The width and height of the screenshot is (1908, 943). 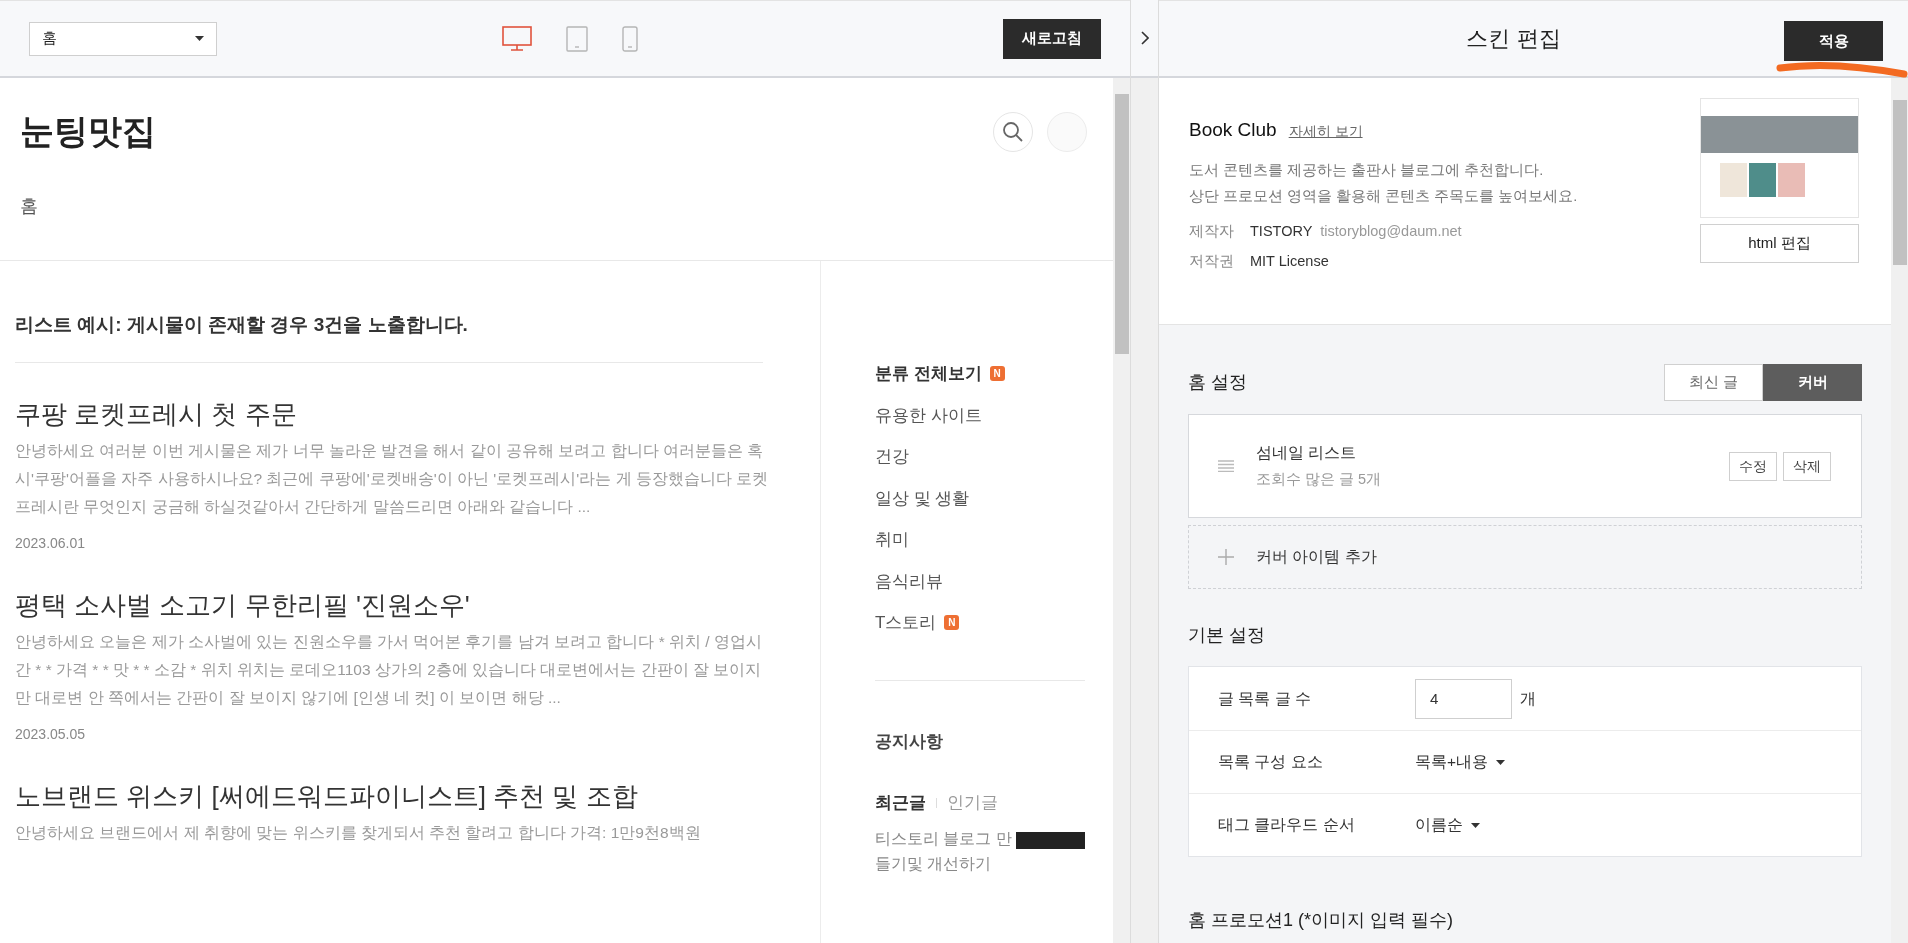 I want to click on cover-item-action: 삭제, so click(x=1807, y=466).